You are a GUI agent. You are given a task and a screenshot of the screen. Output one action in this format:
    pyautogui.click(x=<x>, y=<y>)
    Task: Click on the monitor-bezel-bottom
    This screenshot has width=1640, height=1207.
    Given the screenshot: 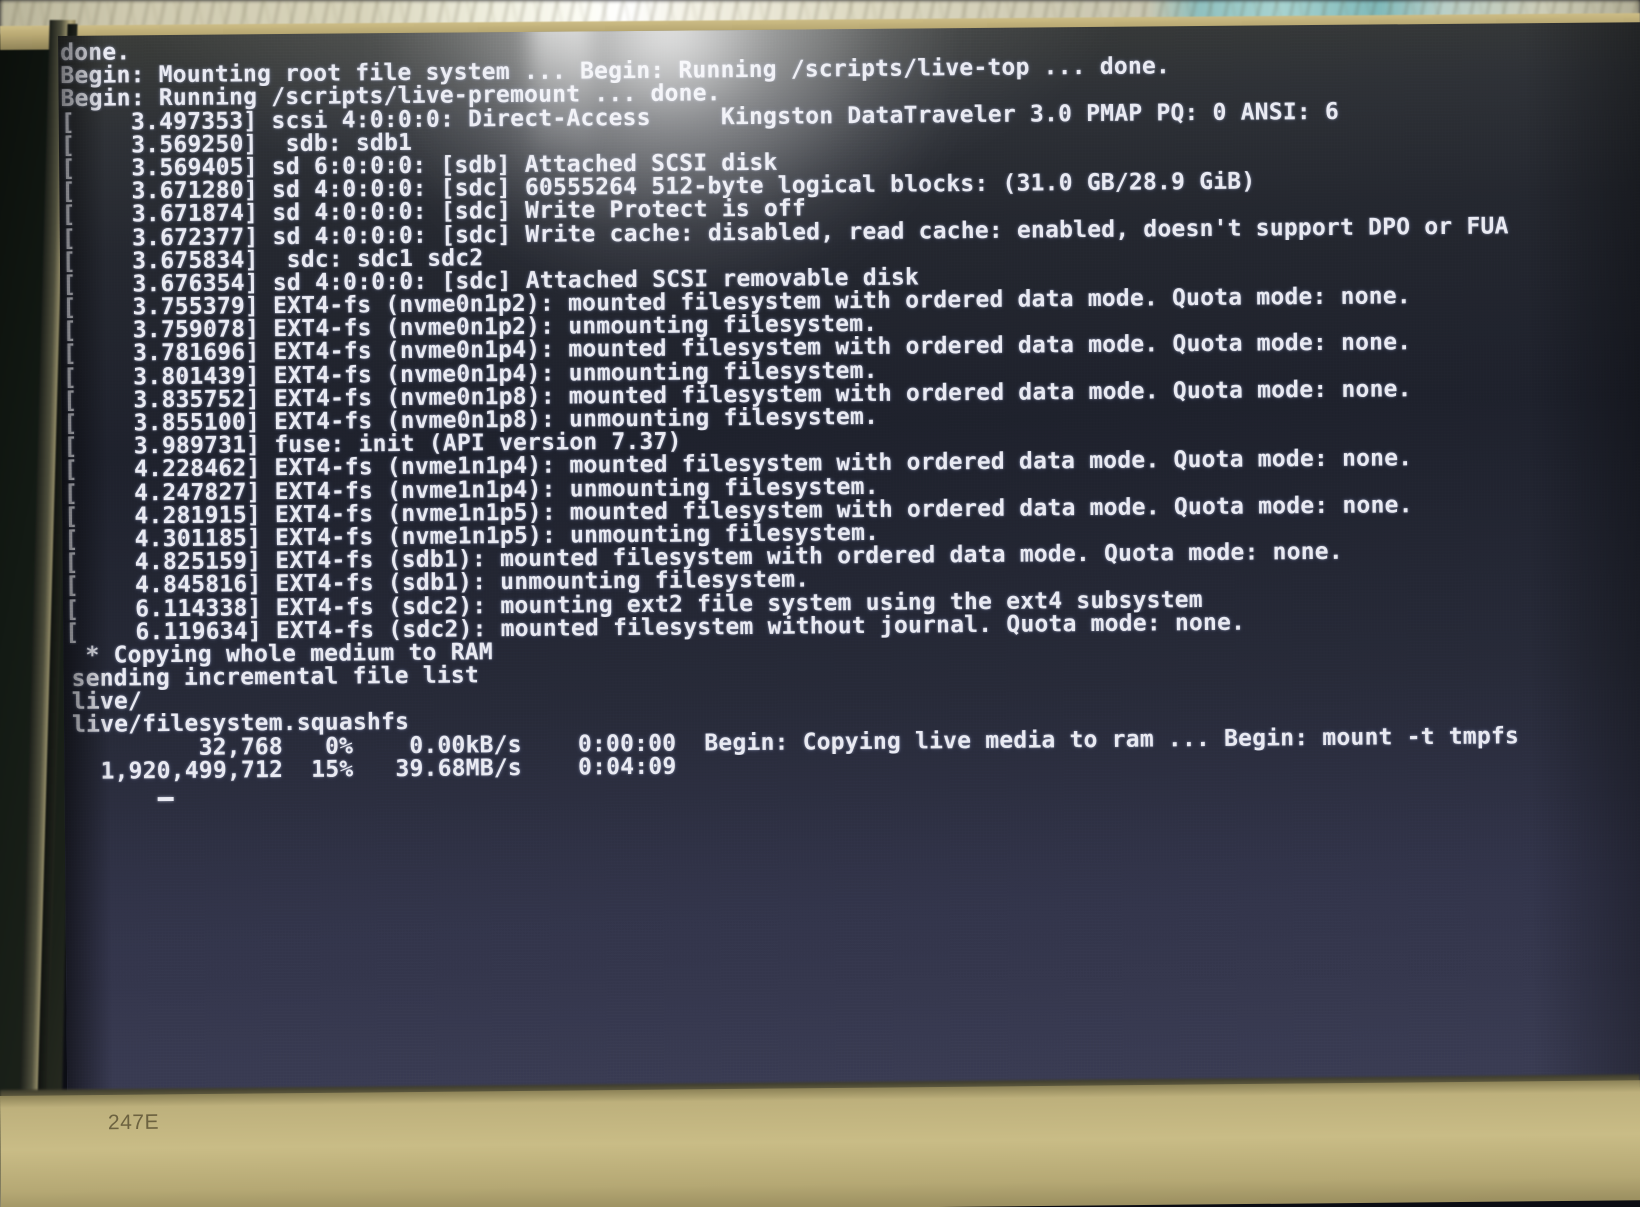 What is the action you would take?
    pyautogui.click(x=820, y=1143)
    